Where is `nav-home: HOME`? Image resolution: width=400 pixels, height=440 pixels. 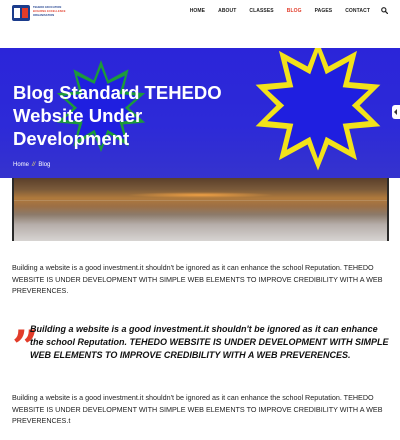
nav-home: HOME is located at coordinates (197, 11).